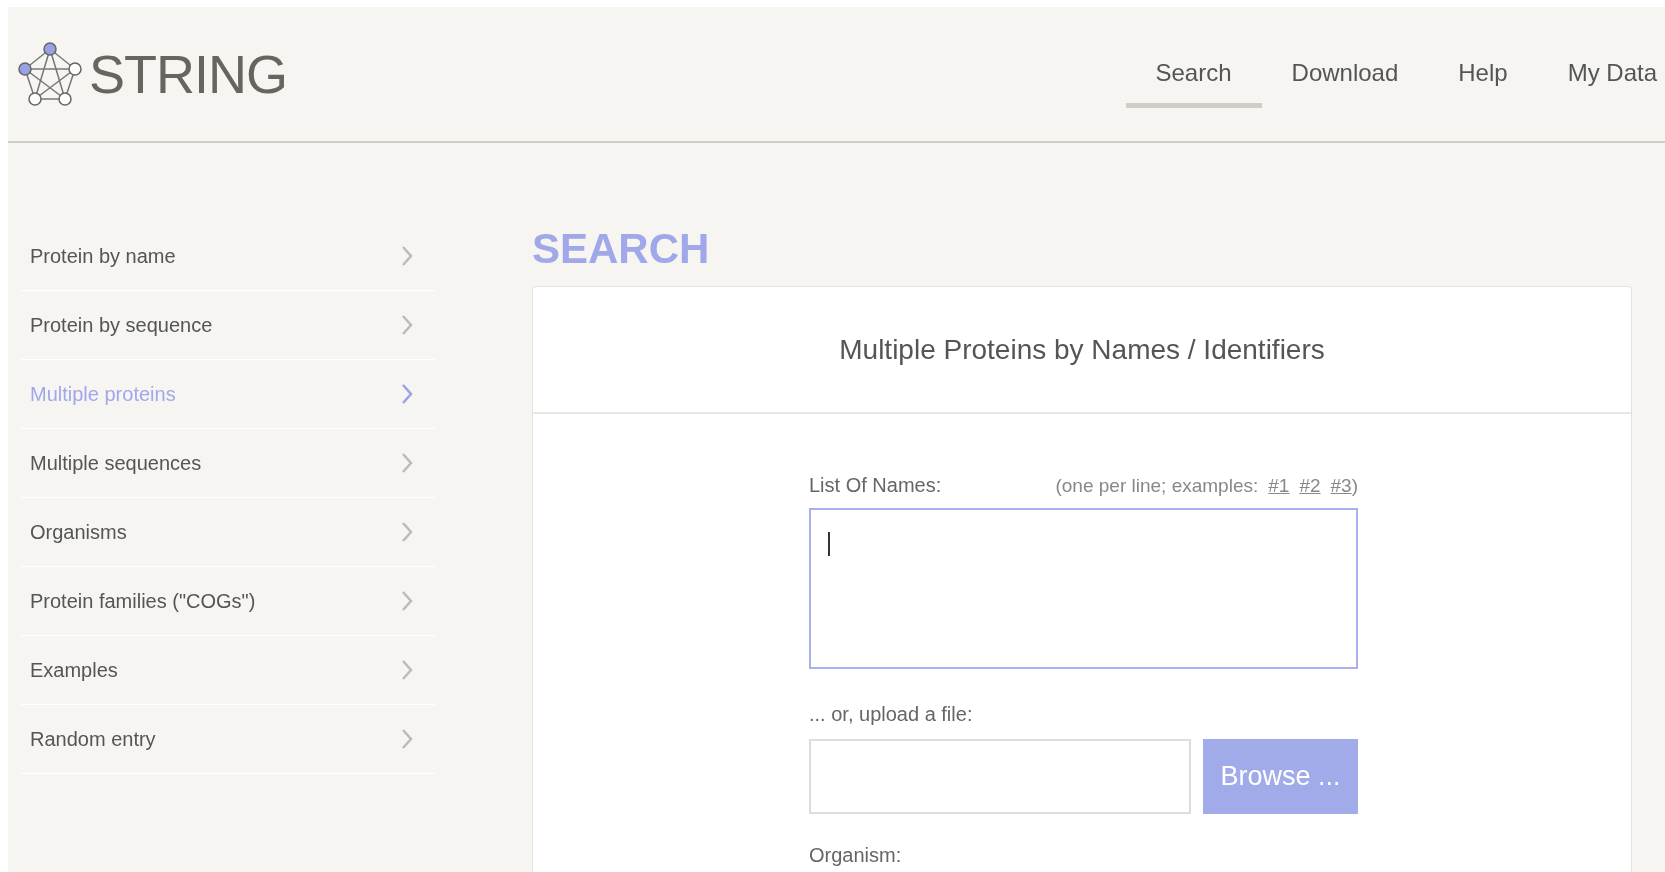  What do you see at coordinates (621, 249) in the screenshot?
I see `page-heading: SEARCH` at bounding box center [621, 249].